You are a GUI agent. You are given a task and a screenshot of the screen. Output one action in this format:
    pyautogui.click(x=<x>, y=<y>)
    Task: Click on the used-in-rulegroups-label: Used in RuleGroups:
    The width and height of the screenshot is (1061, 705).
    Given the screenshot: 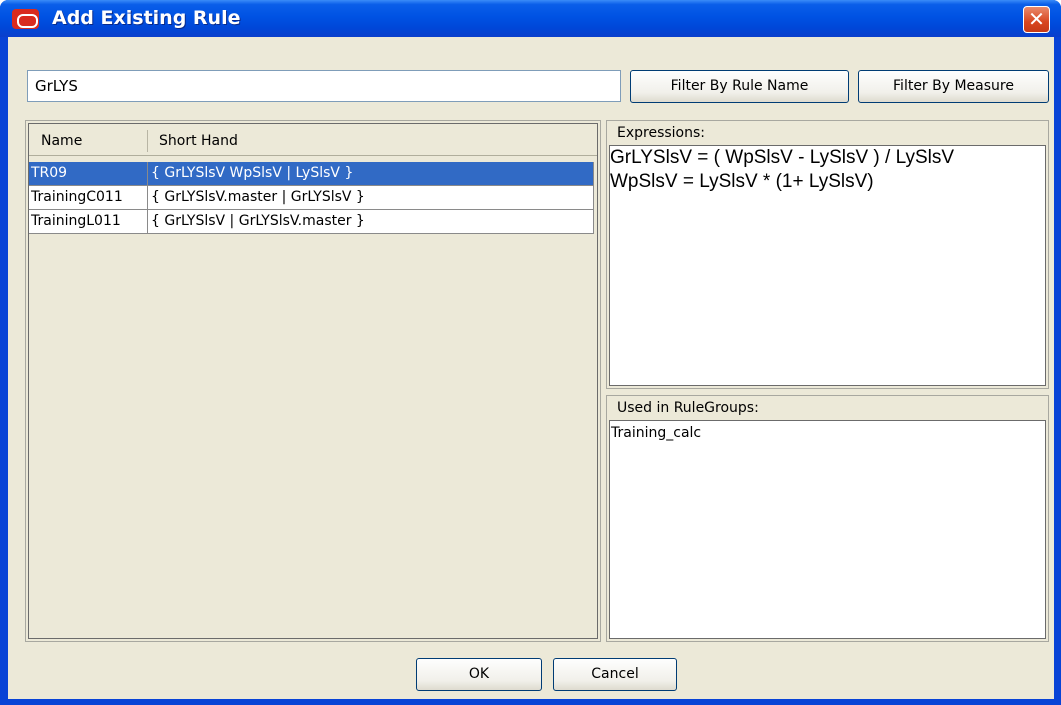 What is the action you would take?
    pyautogui.click(x=688, y=408)
    